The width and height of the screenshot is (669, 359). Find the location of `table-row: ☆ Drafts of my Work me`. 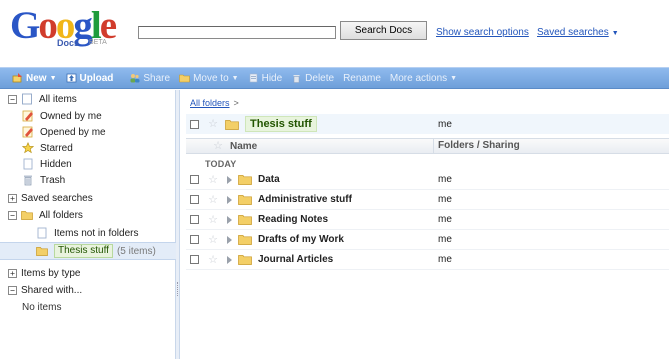

table-row: ☆ Drafts of my Work me is located at coordinates (427, 240).